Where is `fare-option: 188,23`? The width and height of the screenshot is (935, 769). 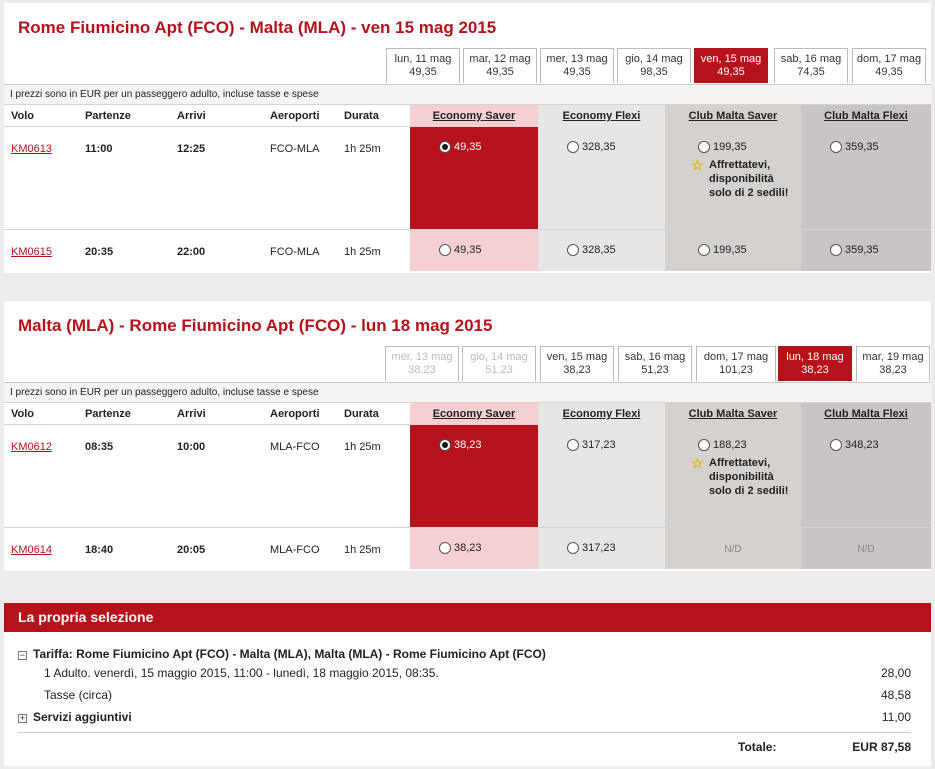
fare-option: 188,23 is located at coordinates (722, 445).